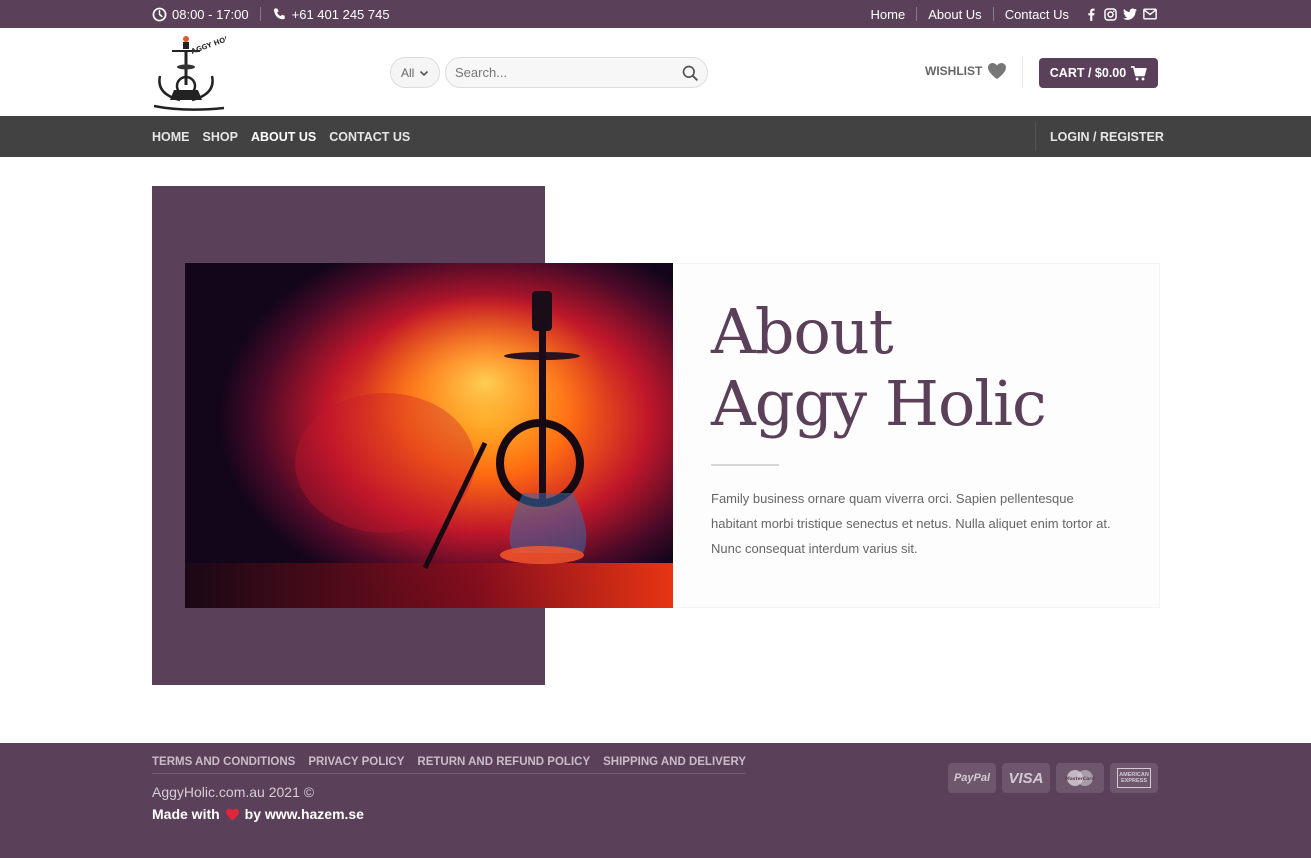 The width and height of the screenshot is (1311, 858). I want to click on clock-icon, so click(159, 14).